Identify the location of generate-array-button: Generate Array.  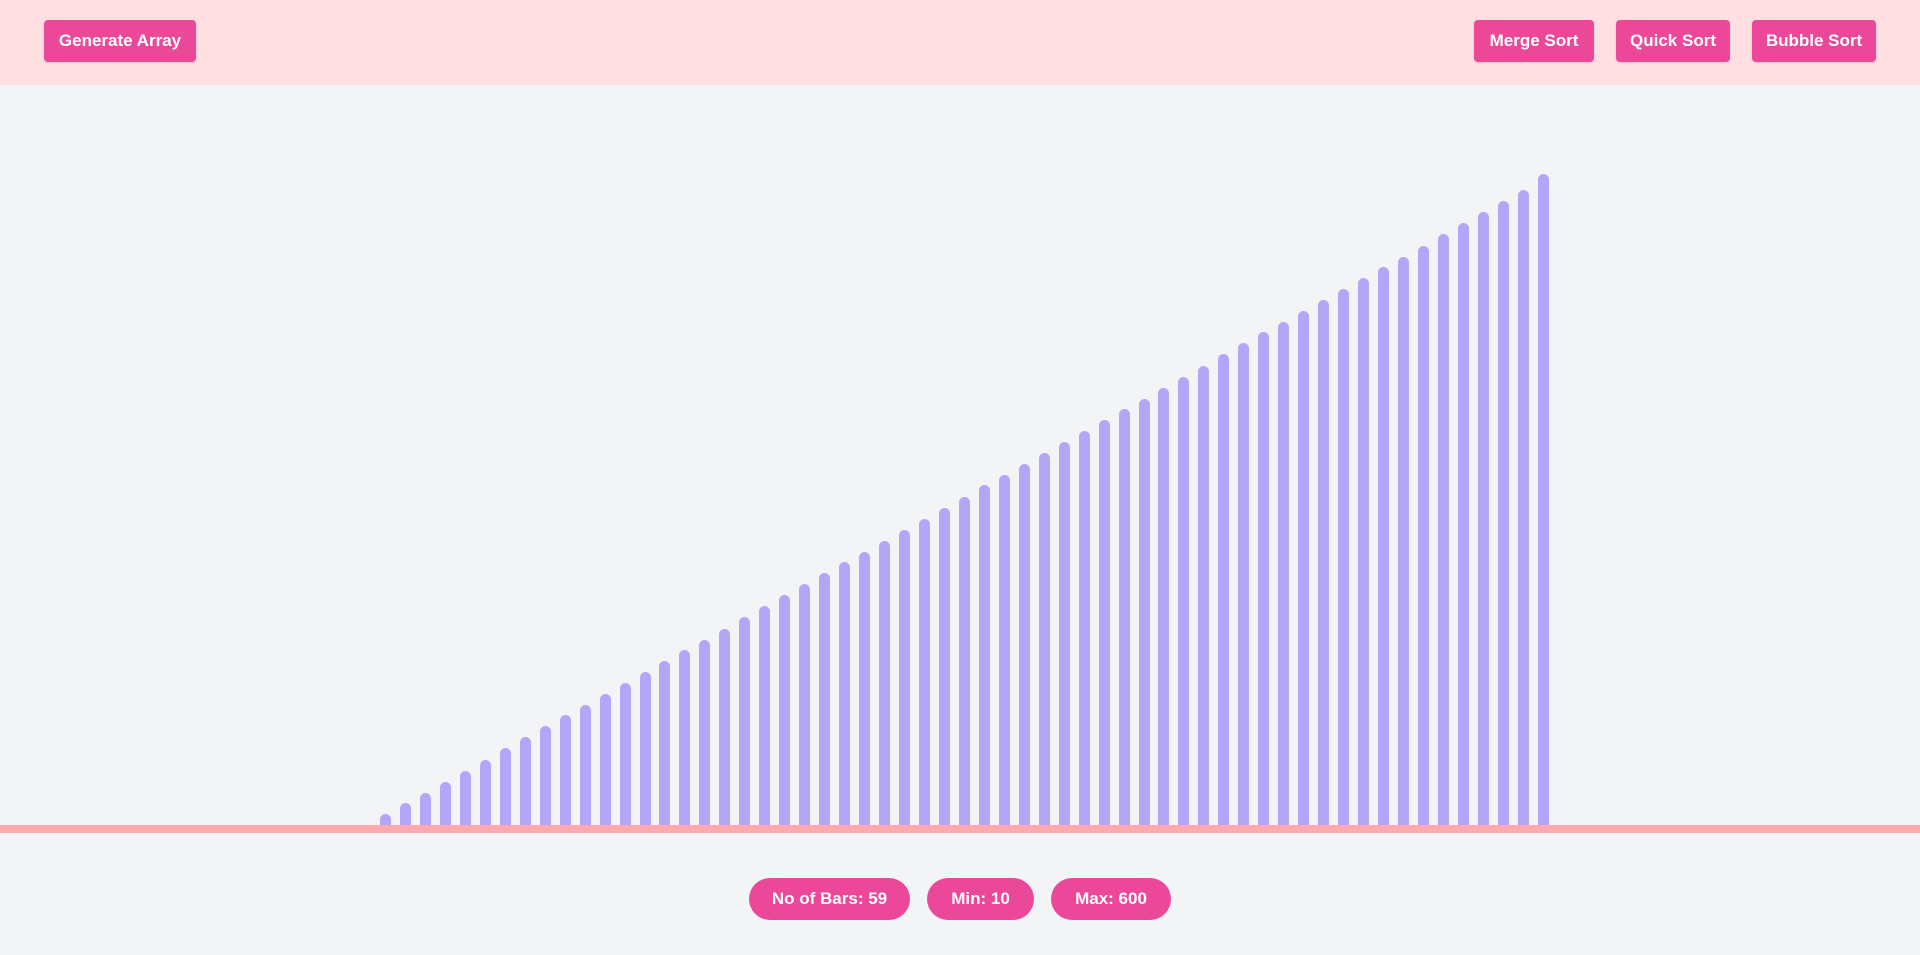
(120, 41).